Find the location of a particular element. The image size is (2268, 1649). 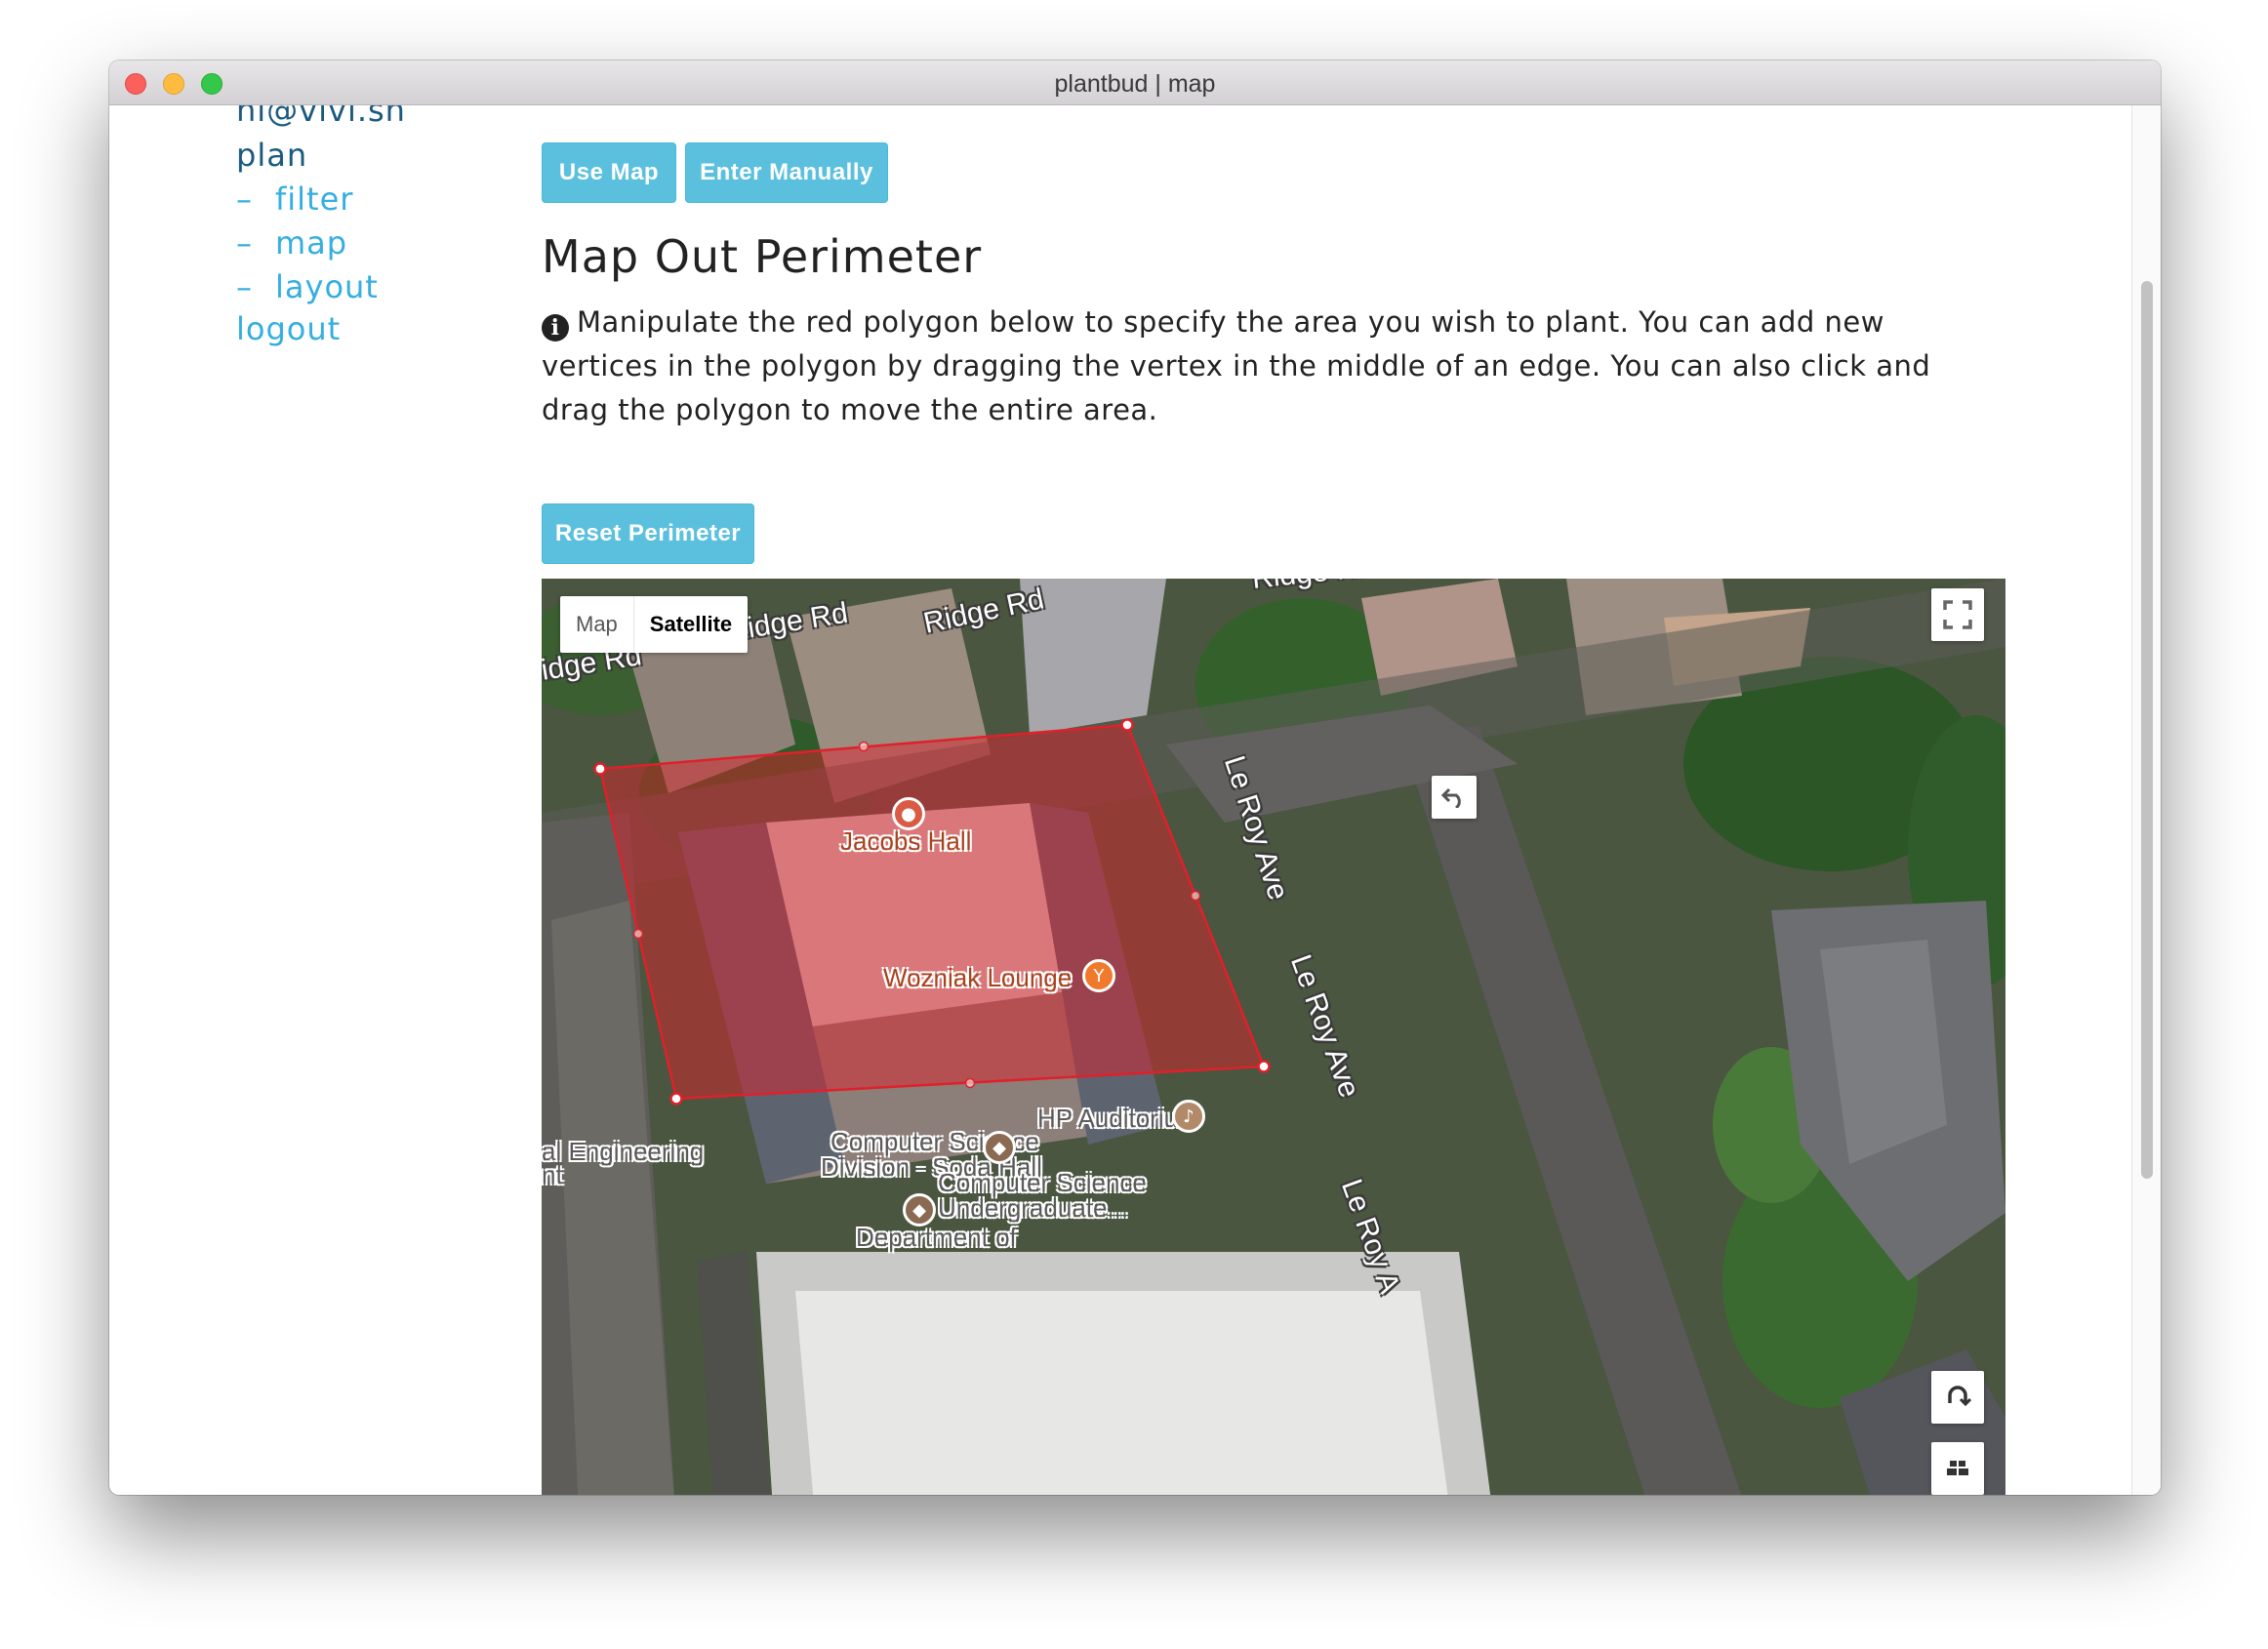

sidebar-item-layout: – layout is located at coordinates (307, 286).